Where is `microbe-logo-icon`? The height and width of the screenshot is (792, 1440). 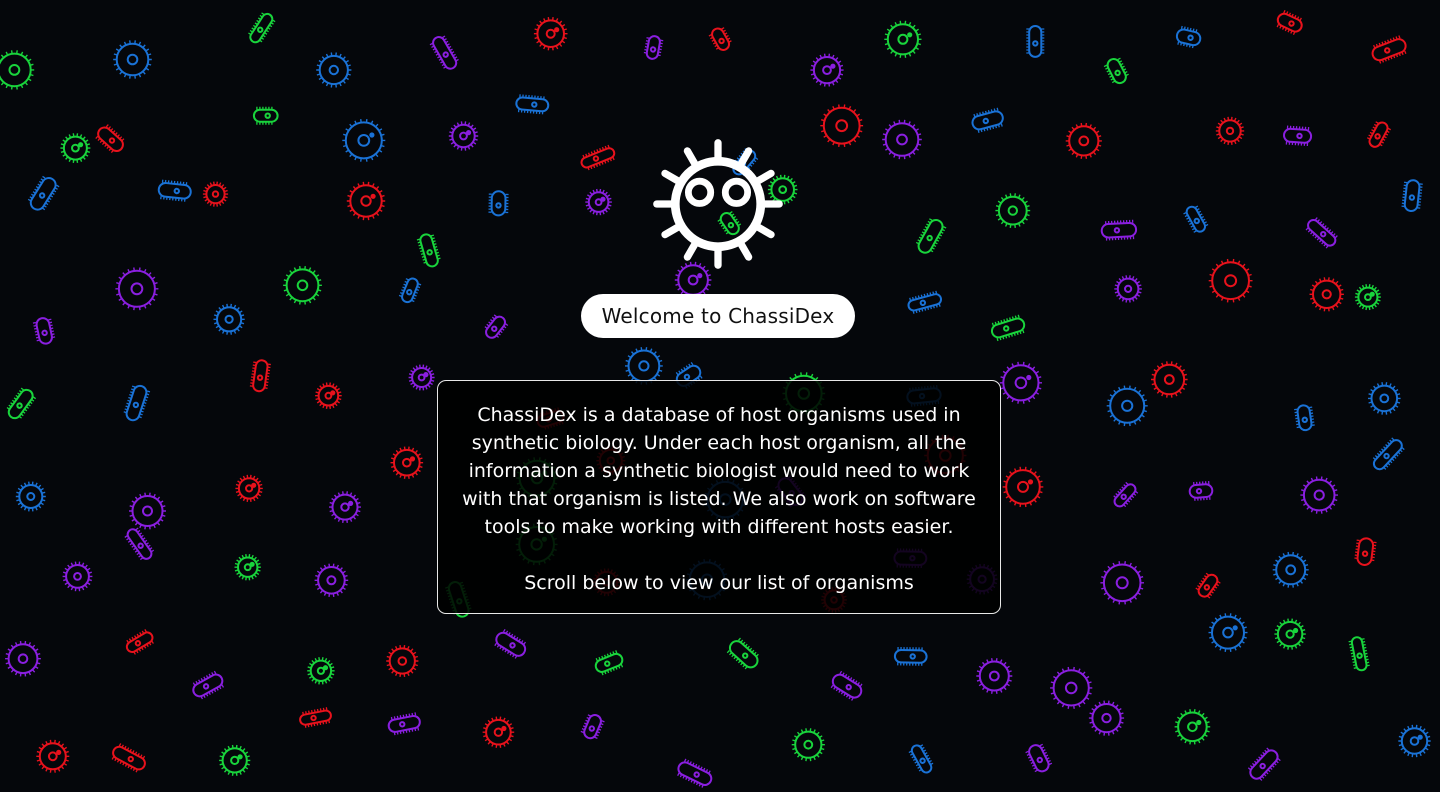 microbe-logo-icon is located at coordinates (718, 204).